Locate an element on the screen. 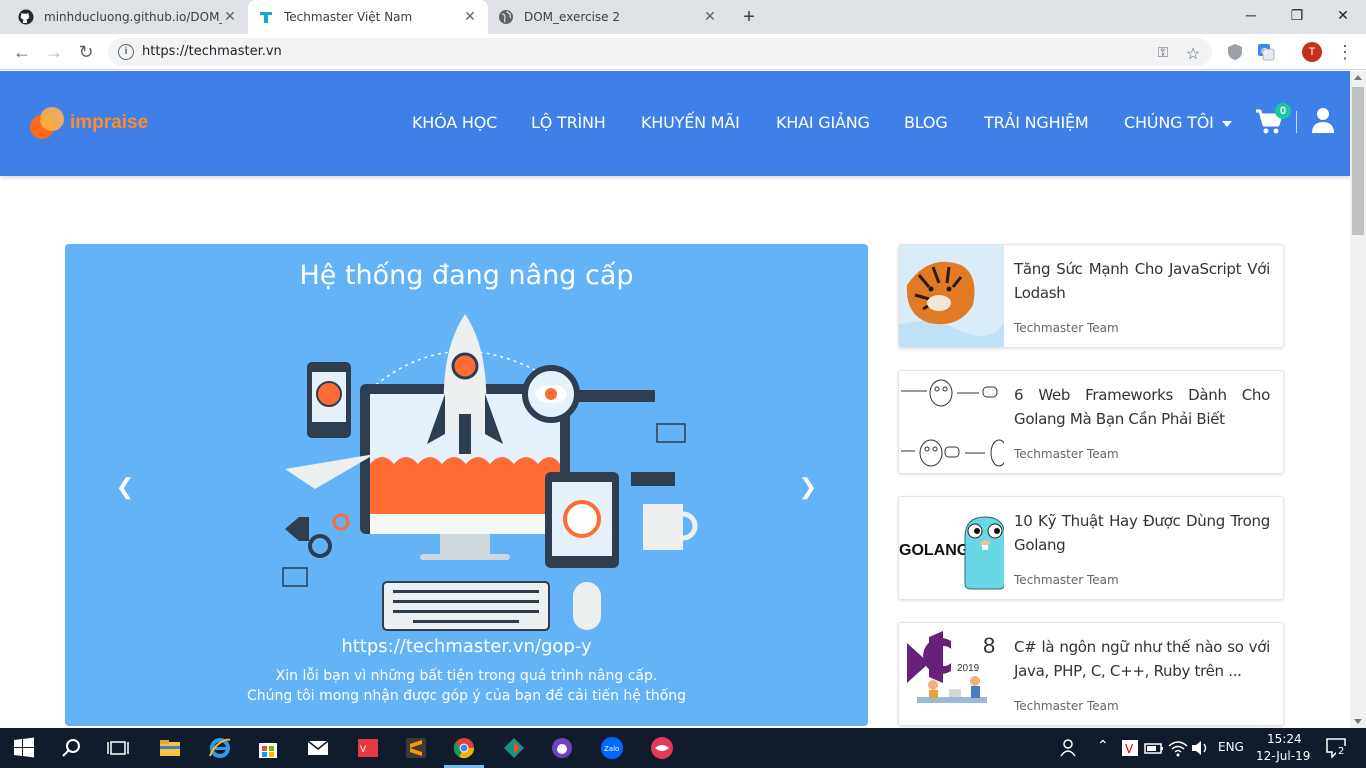 The width and height of the screenshot is (1366, 768). header-divider is located at coordinates (1296, 122).